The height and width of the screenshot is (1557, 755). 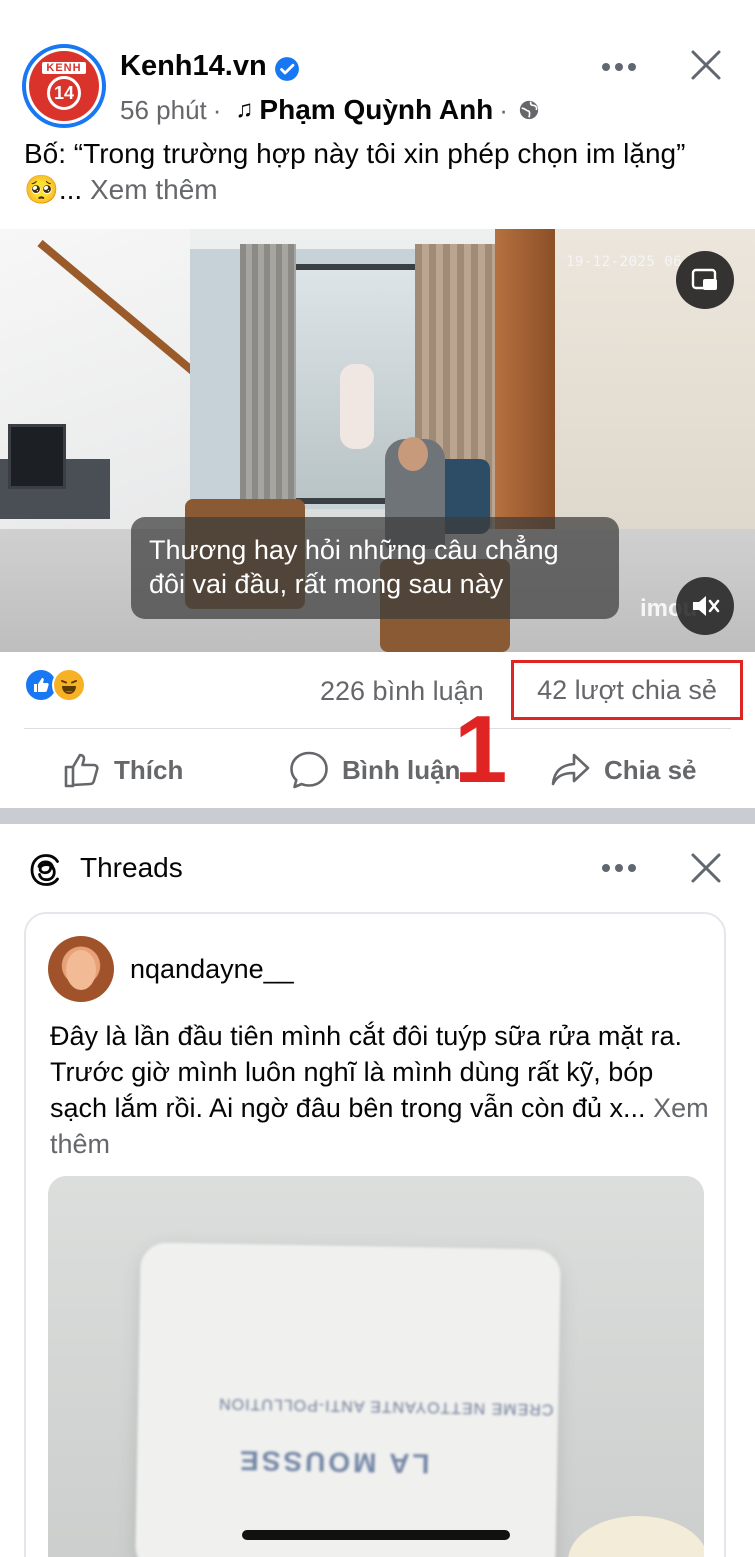 I want to click on thread-user-avatar, so click(x=81, y=969).